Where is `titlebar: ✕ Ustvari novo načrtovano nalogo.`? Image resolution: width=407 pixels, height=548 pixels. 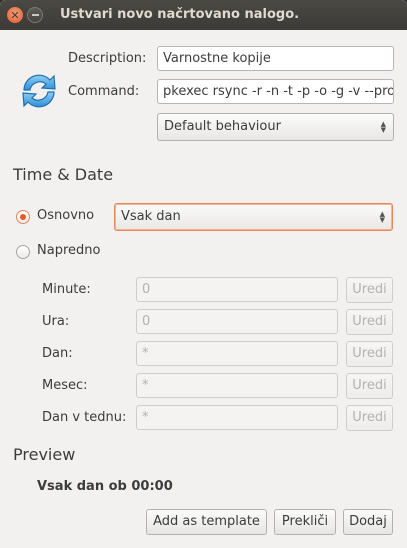 titlebar: ✕ Ustvari novo načrtovano nalogo. is located at coordinates (203, 15).